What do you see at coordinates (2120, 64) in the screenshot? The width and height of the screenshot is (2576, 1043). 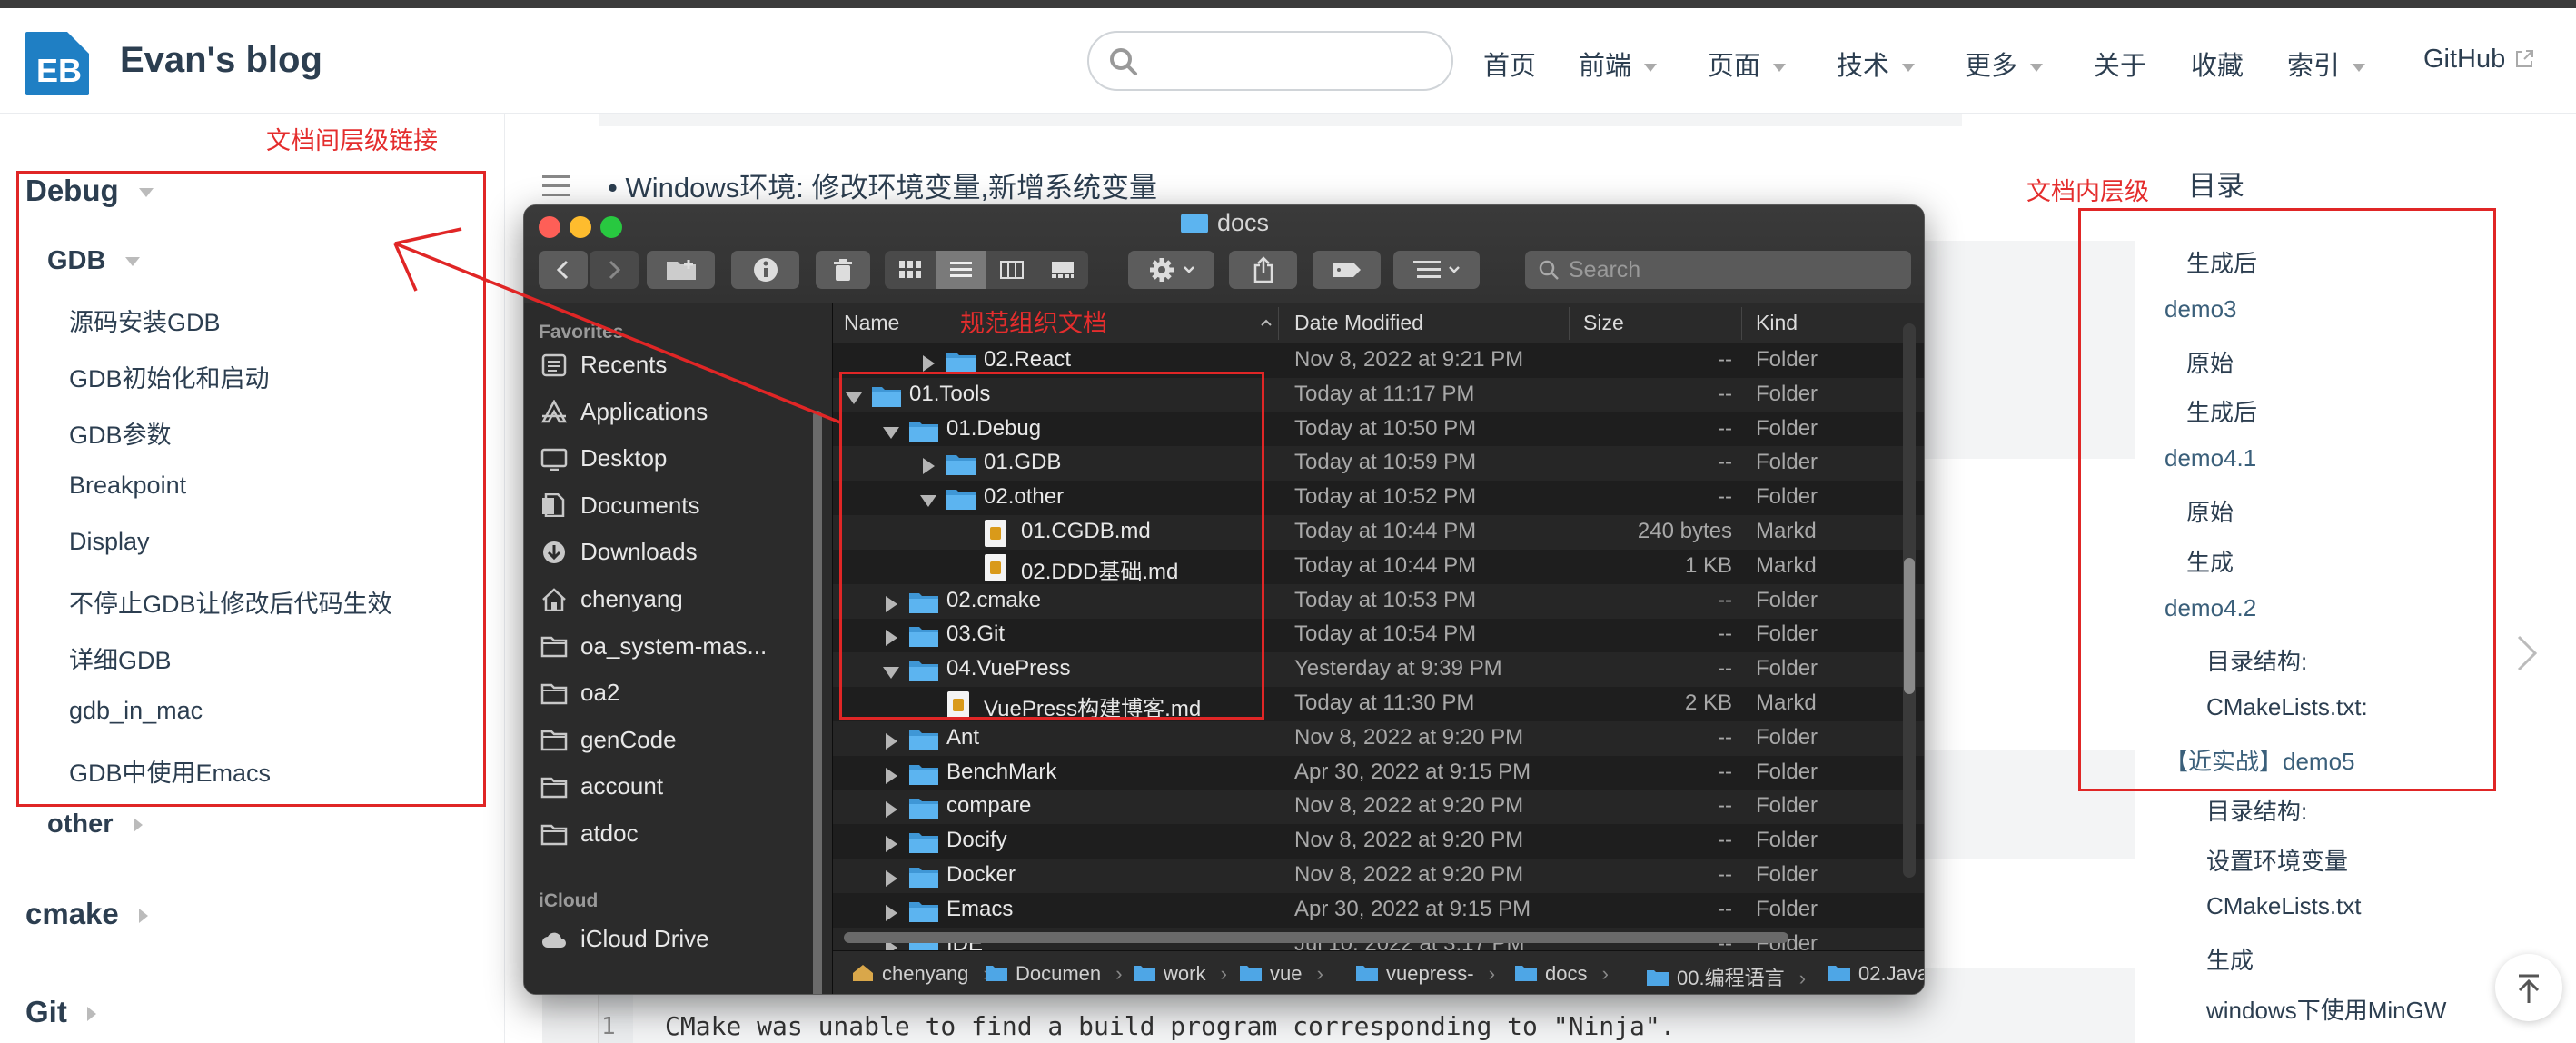 I see `nav-link-5: 关于` at bounding box center [2120, 64].